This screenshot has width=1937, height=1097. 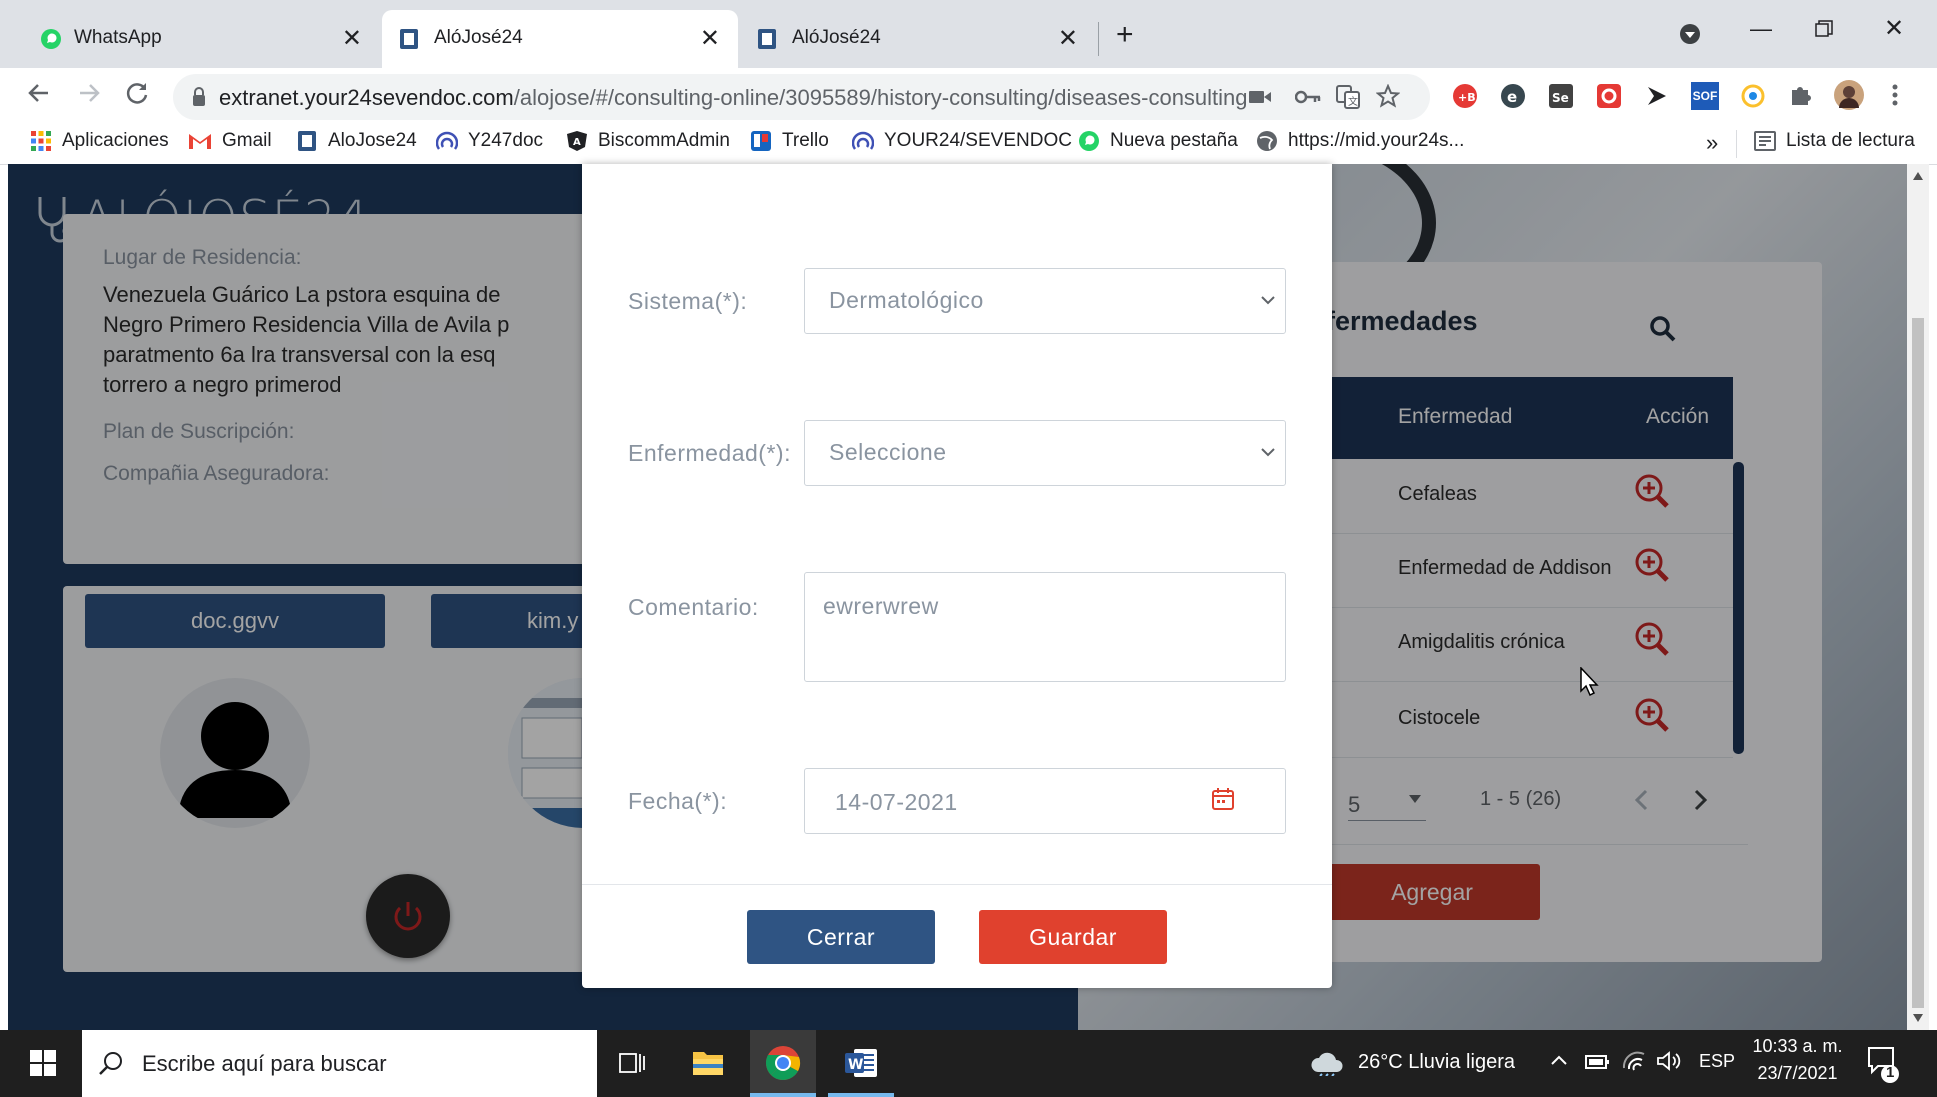 I want to click on globe-icon, so click(x=1267, y=141).